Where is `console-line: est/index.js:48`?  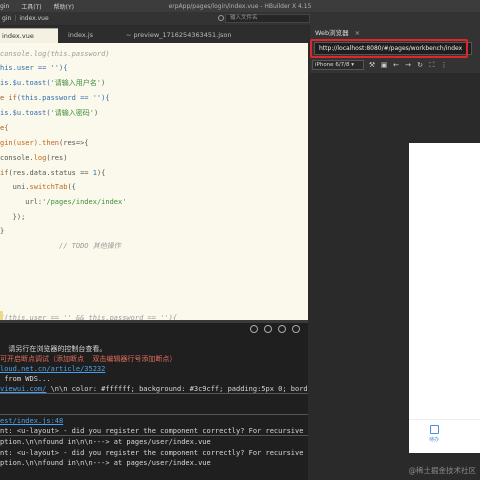
console-line: est/index.js:48 is located at coordinates (31, 421).